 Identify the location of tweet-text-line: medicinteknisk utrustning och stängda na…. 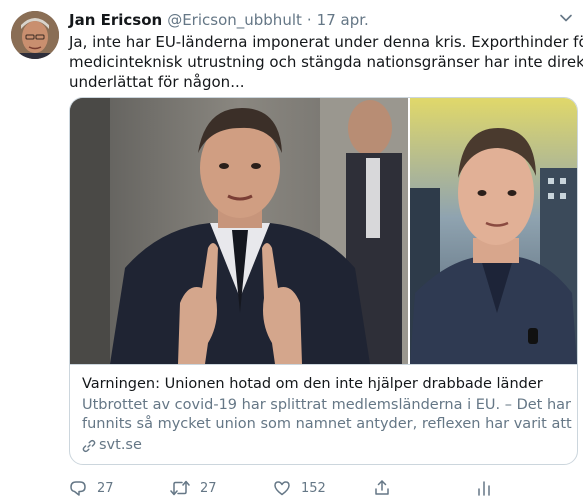
(326, 62).